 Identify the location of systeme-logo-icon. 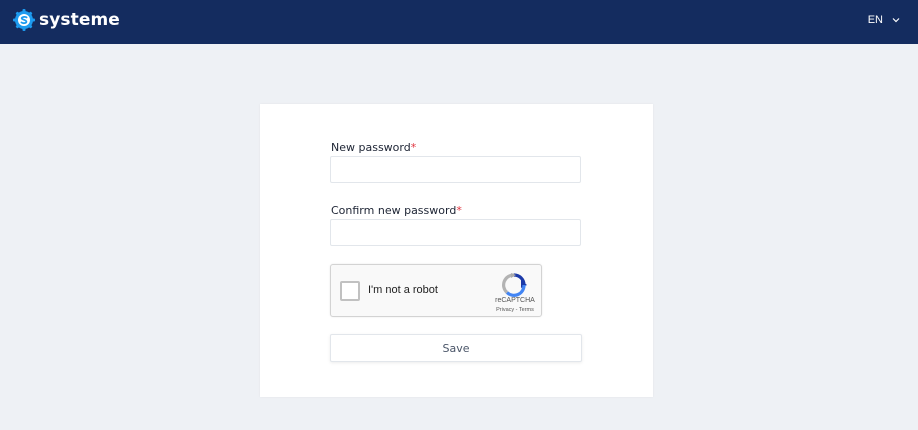
(24, 20).